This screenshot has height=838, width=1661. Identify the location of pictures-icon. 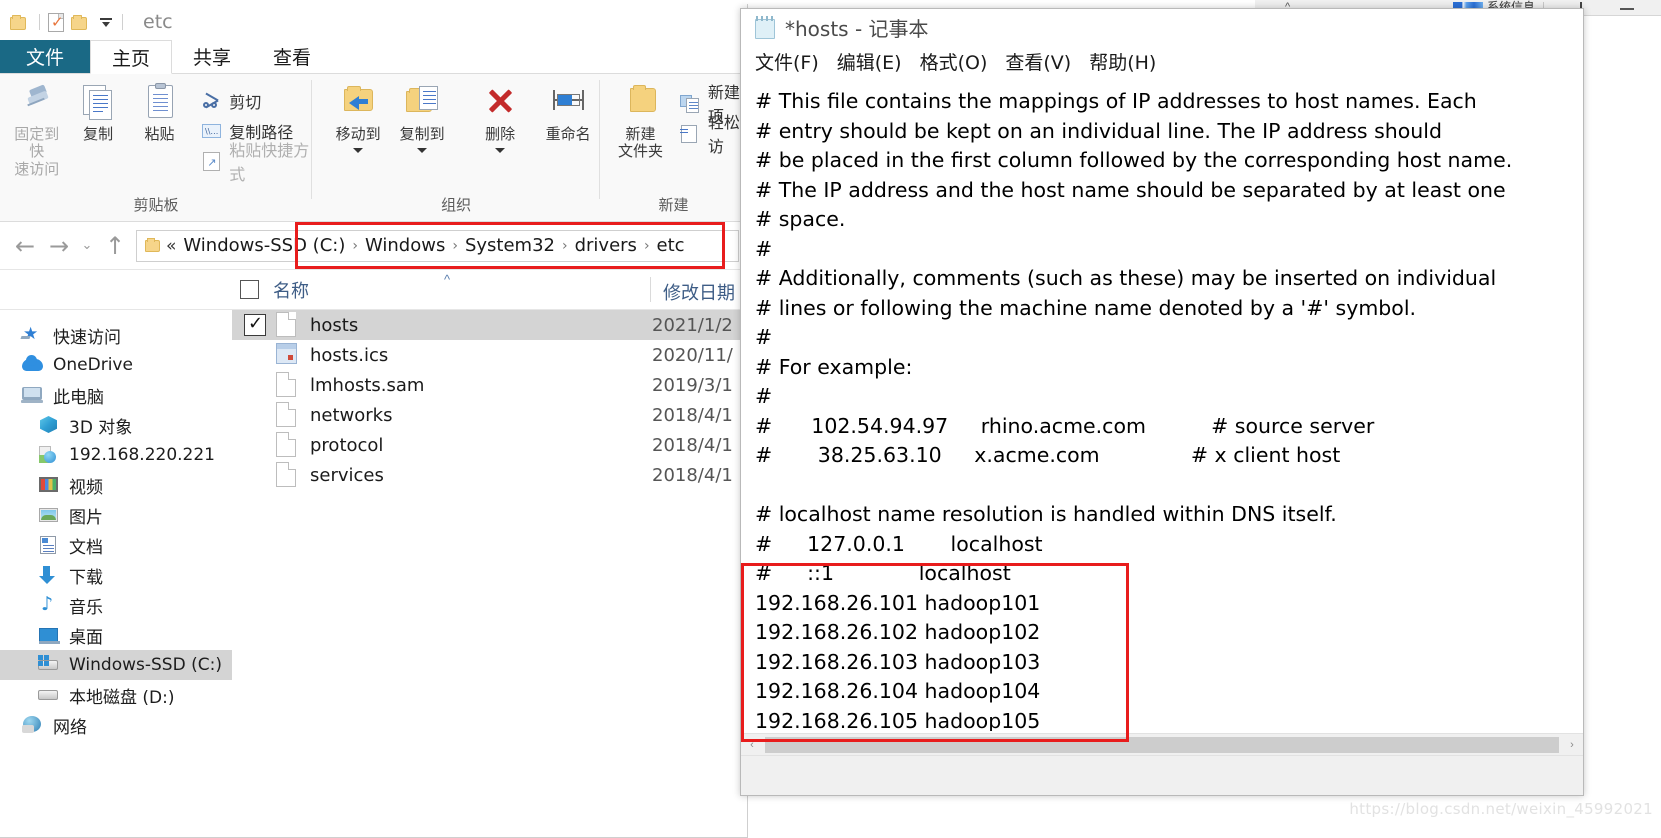
(49, 515).